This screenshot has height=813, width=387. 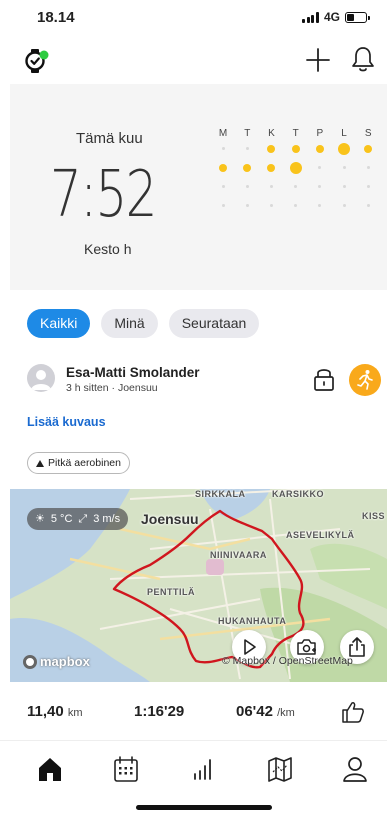 What do you see at coordinates (363, 59) in the screenshot?
I see `bell-icon` at bounding box center [363, 59].